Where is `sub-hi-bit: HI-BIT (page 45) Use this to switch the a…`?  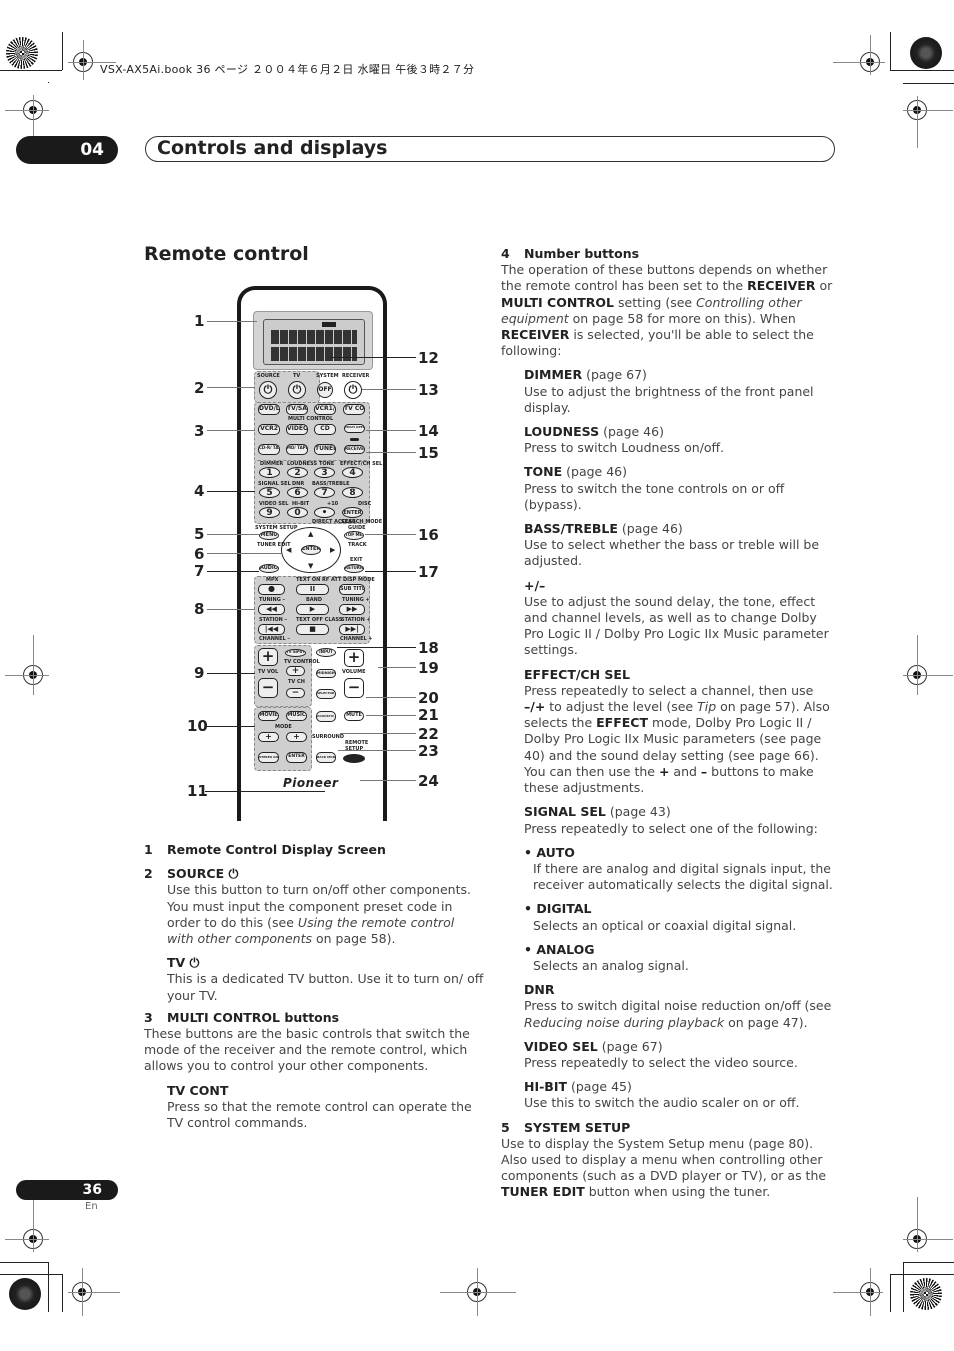 sub-hi-bit: HI-BIT (page 45) Use this to switch the a… is located at coordinates (662, 1095).